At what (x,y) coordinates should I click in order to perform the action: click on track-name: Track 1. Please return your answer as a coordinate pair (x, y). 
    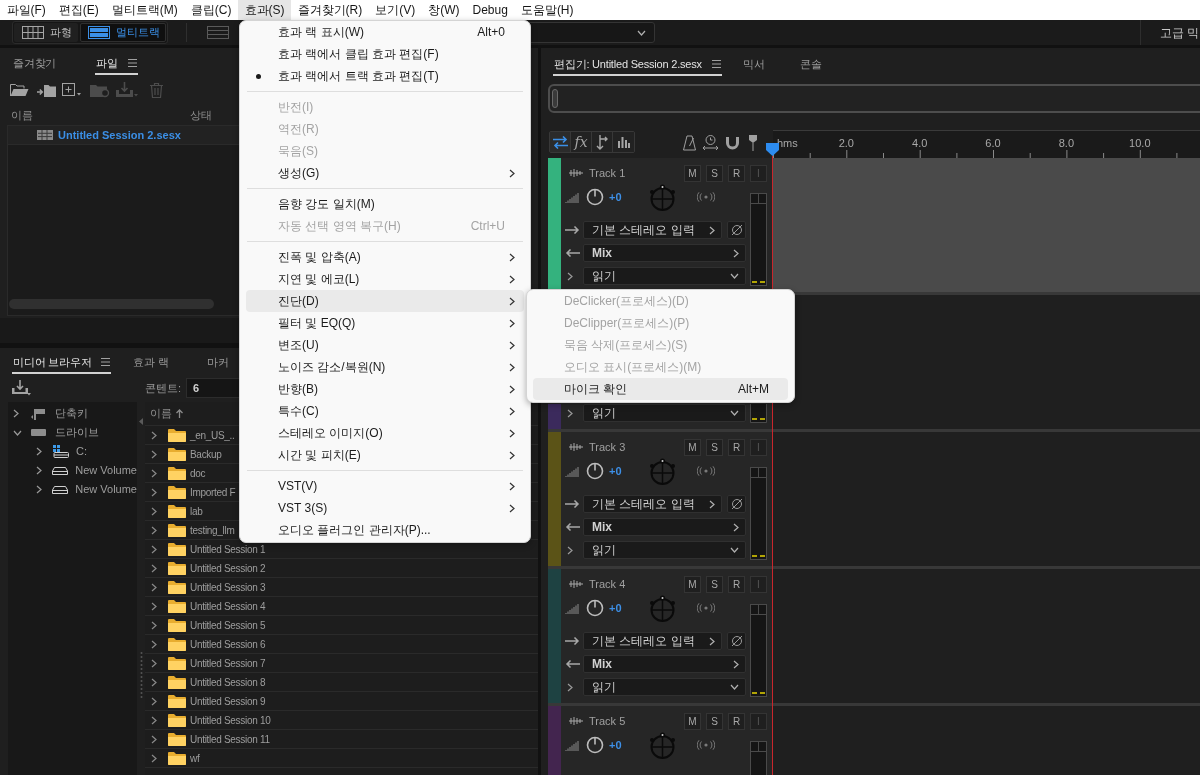
    Looking at the image, I should click on (607, 173).